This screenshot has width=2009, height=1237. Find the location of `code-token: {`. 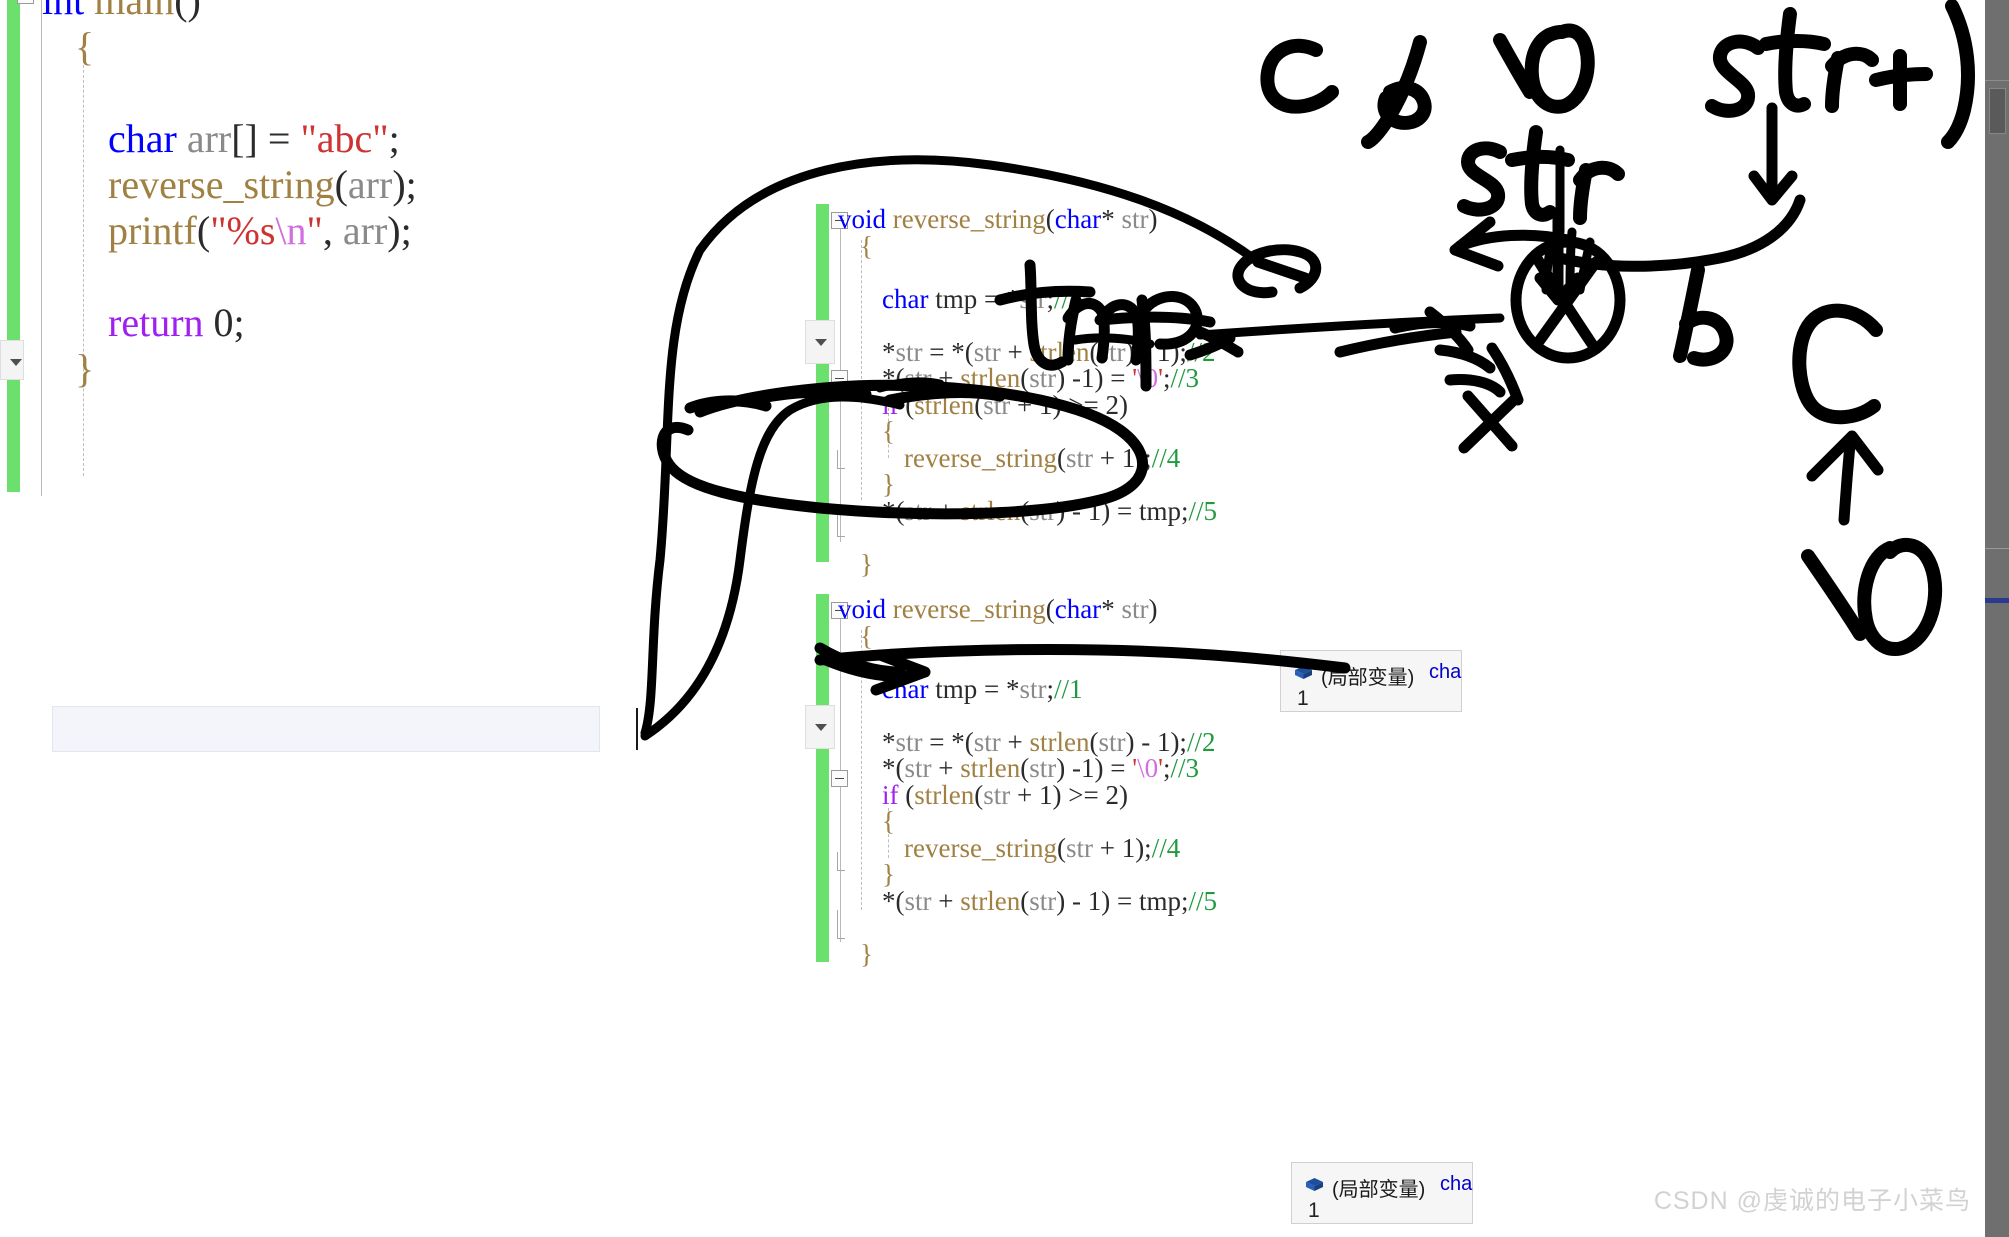

code-token: { is located at coordinates (888, 431).